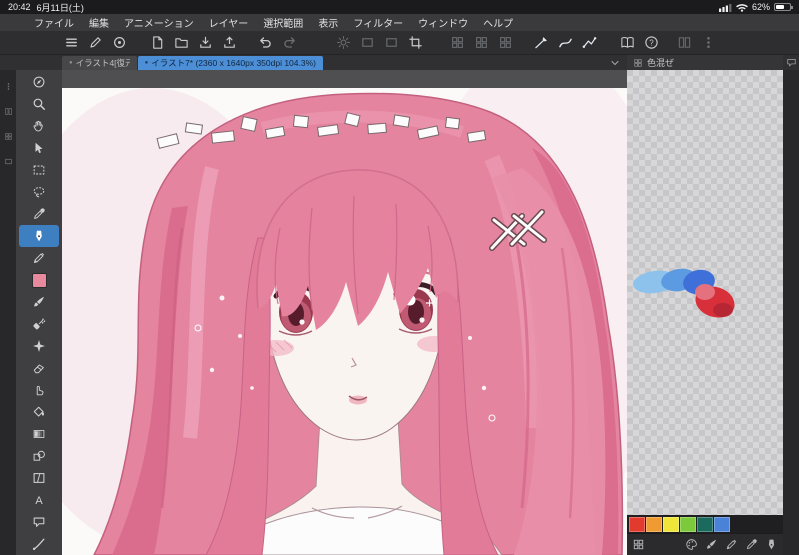 The width and height of the screenshot is (799, 555). I want to click on brush-tool, so click(39, 302).